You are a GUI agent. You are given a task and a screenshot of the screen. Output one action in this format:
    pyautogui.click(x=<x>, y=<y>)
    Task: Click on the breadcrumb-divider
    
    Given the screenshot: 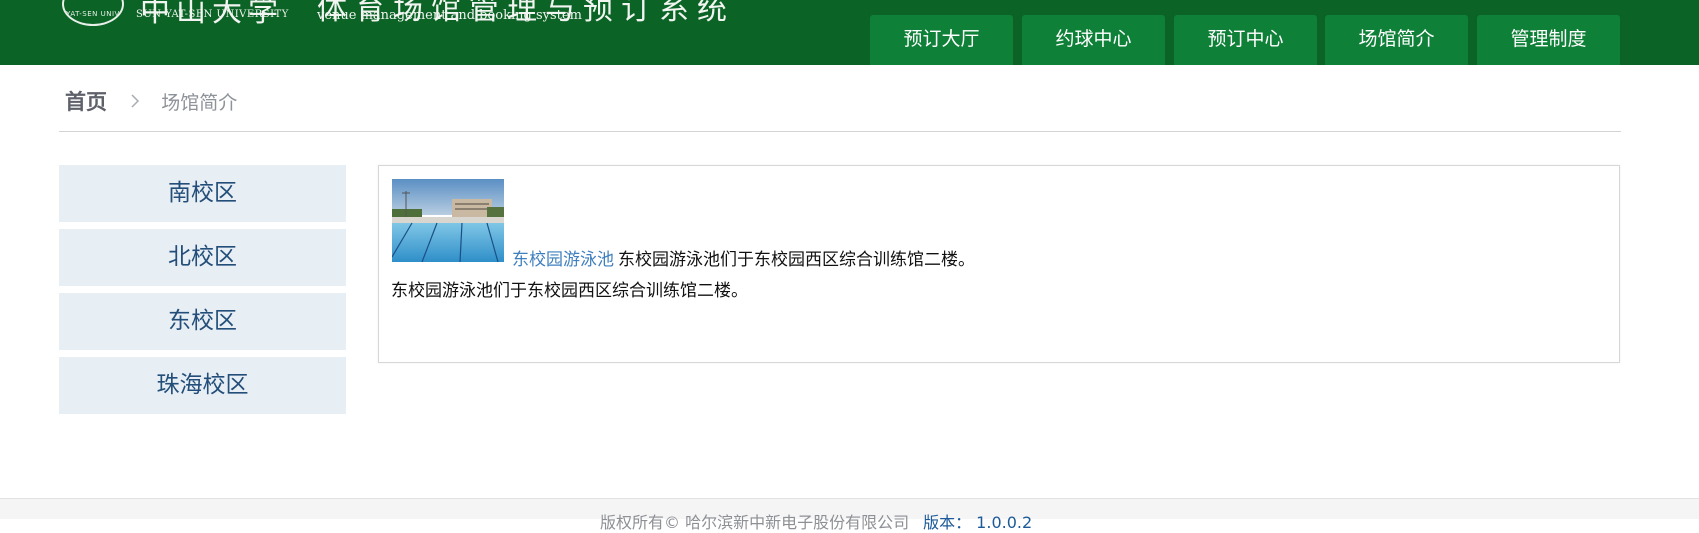 What is the action you would take?
    pyautogui.click(x=840, y=131)
    